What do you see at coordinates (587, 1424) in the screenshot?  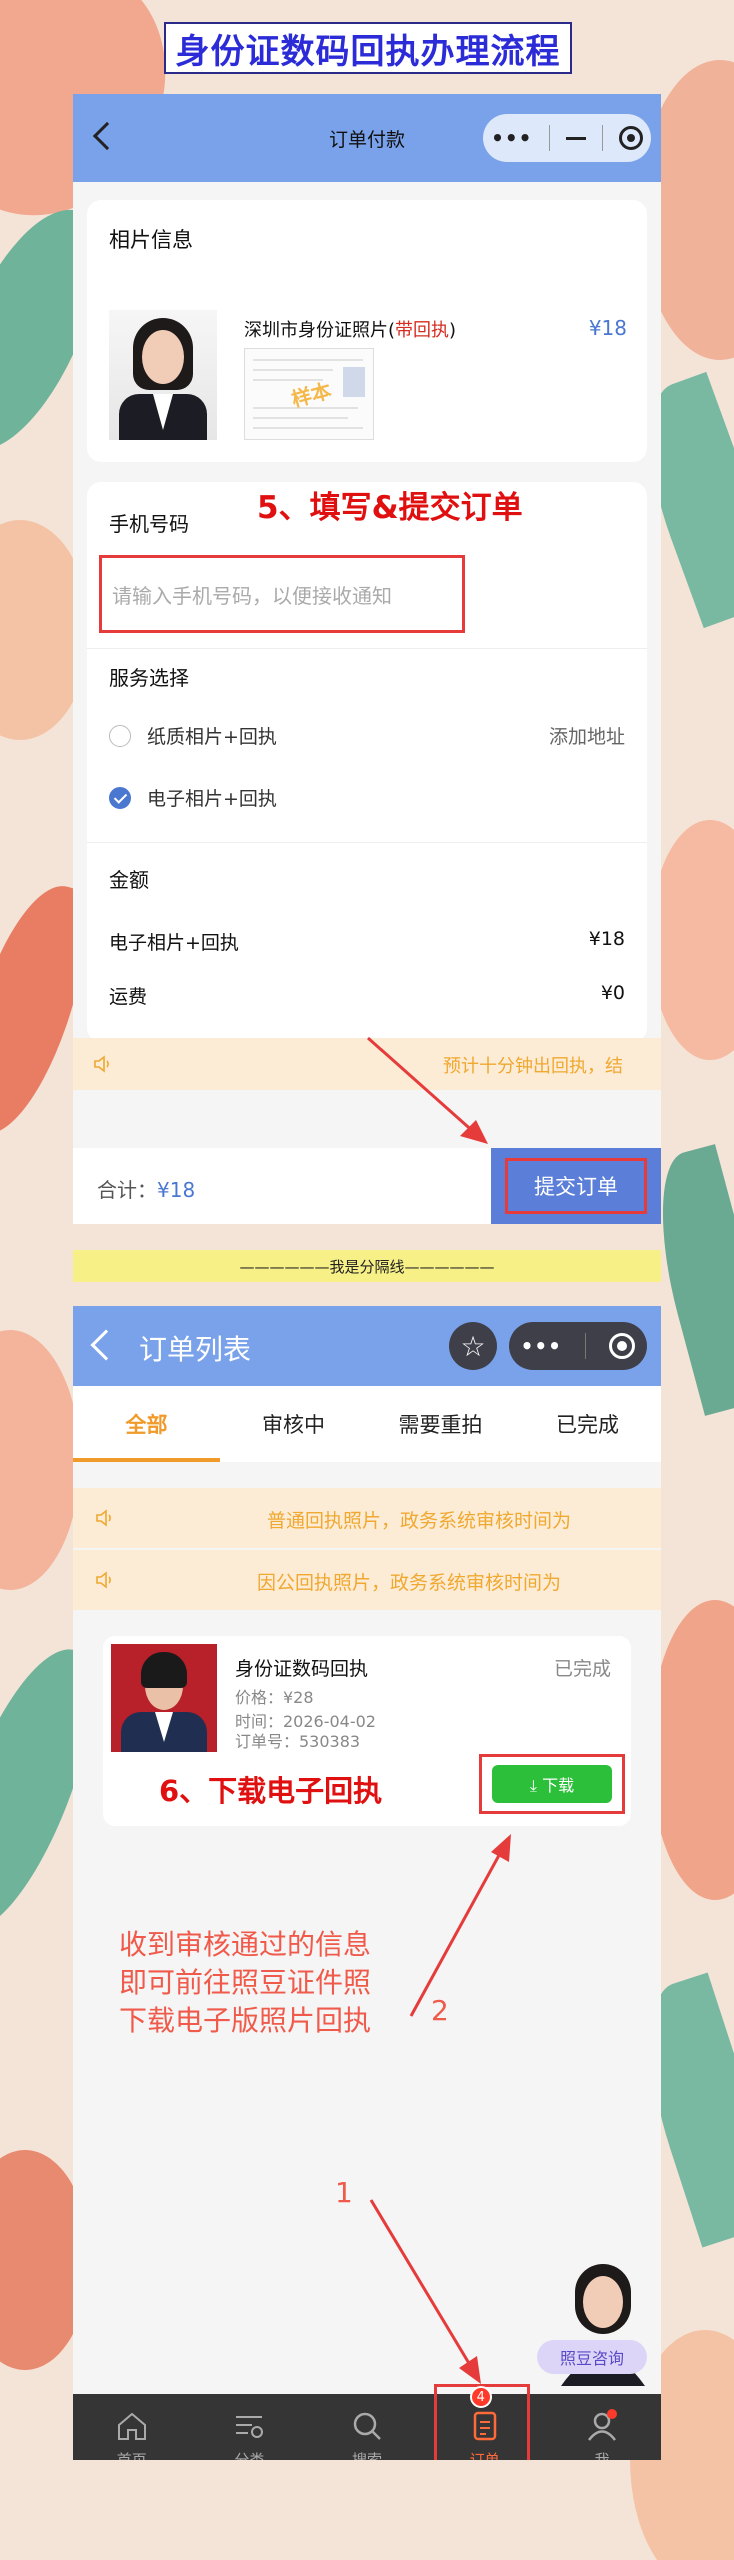 I see `tab-completed: 已完成` at bounding box center [587, 1424].